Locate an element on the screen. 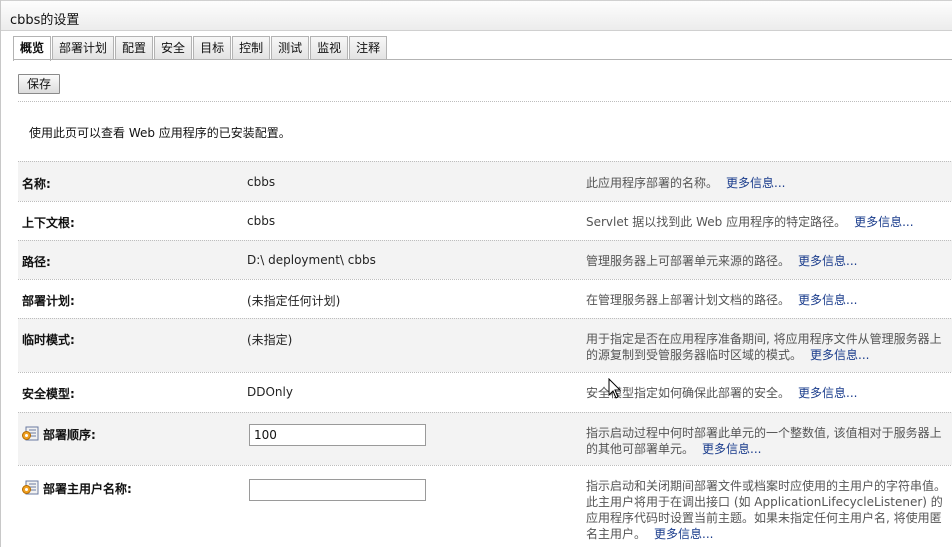 Image resolution: width=952 pixels, height=547 pixels. field-value: (未指定任何计划) is located at coordinates (294, 301).